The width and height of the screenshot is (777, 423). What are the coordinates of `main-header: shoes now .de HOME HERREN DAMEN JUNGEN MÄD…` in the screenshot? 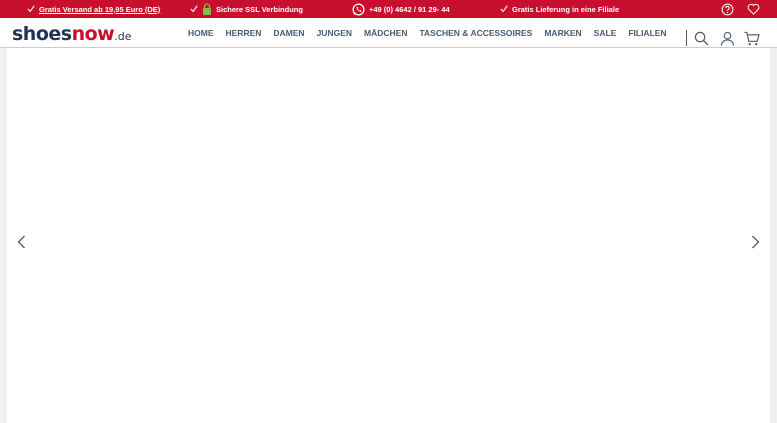 It's located at (388, 33).